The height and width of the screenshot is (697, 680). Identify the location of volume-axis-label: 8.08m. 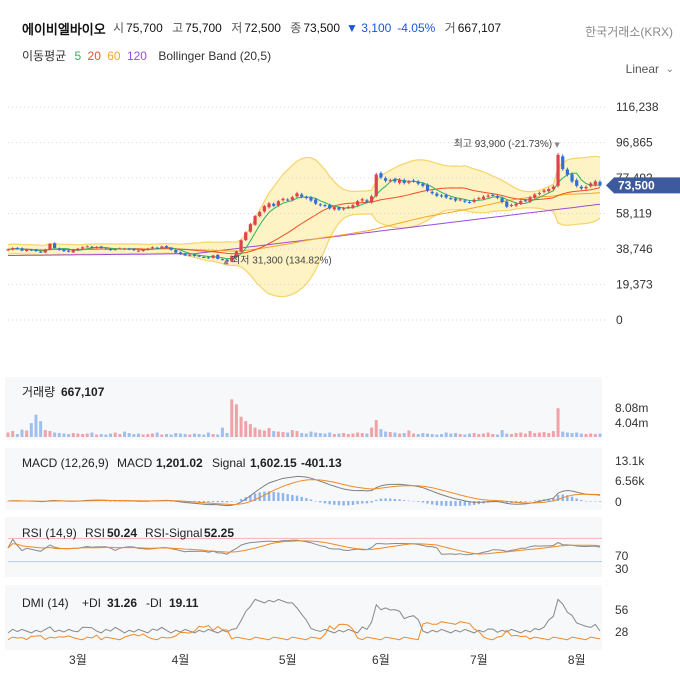
(631, 408).